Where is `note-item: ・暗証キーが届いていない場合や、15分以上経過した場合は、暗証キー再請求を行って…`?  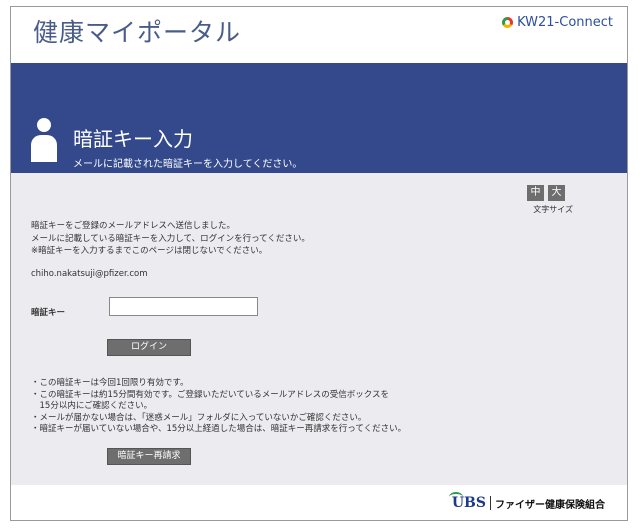
note-item: ・暗証キーが届いていない場合や、15分以上経過した場合は、暗証キー再請求を行って… is located at coordinates (219, 429).